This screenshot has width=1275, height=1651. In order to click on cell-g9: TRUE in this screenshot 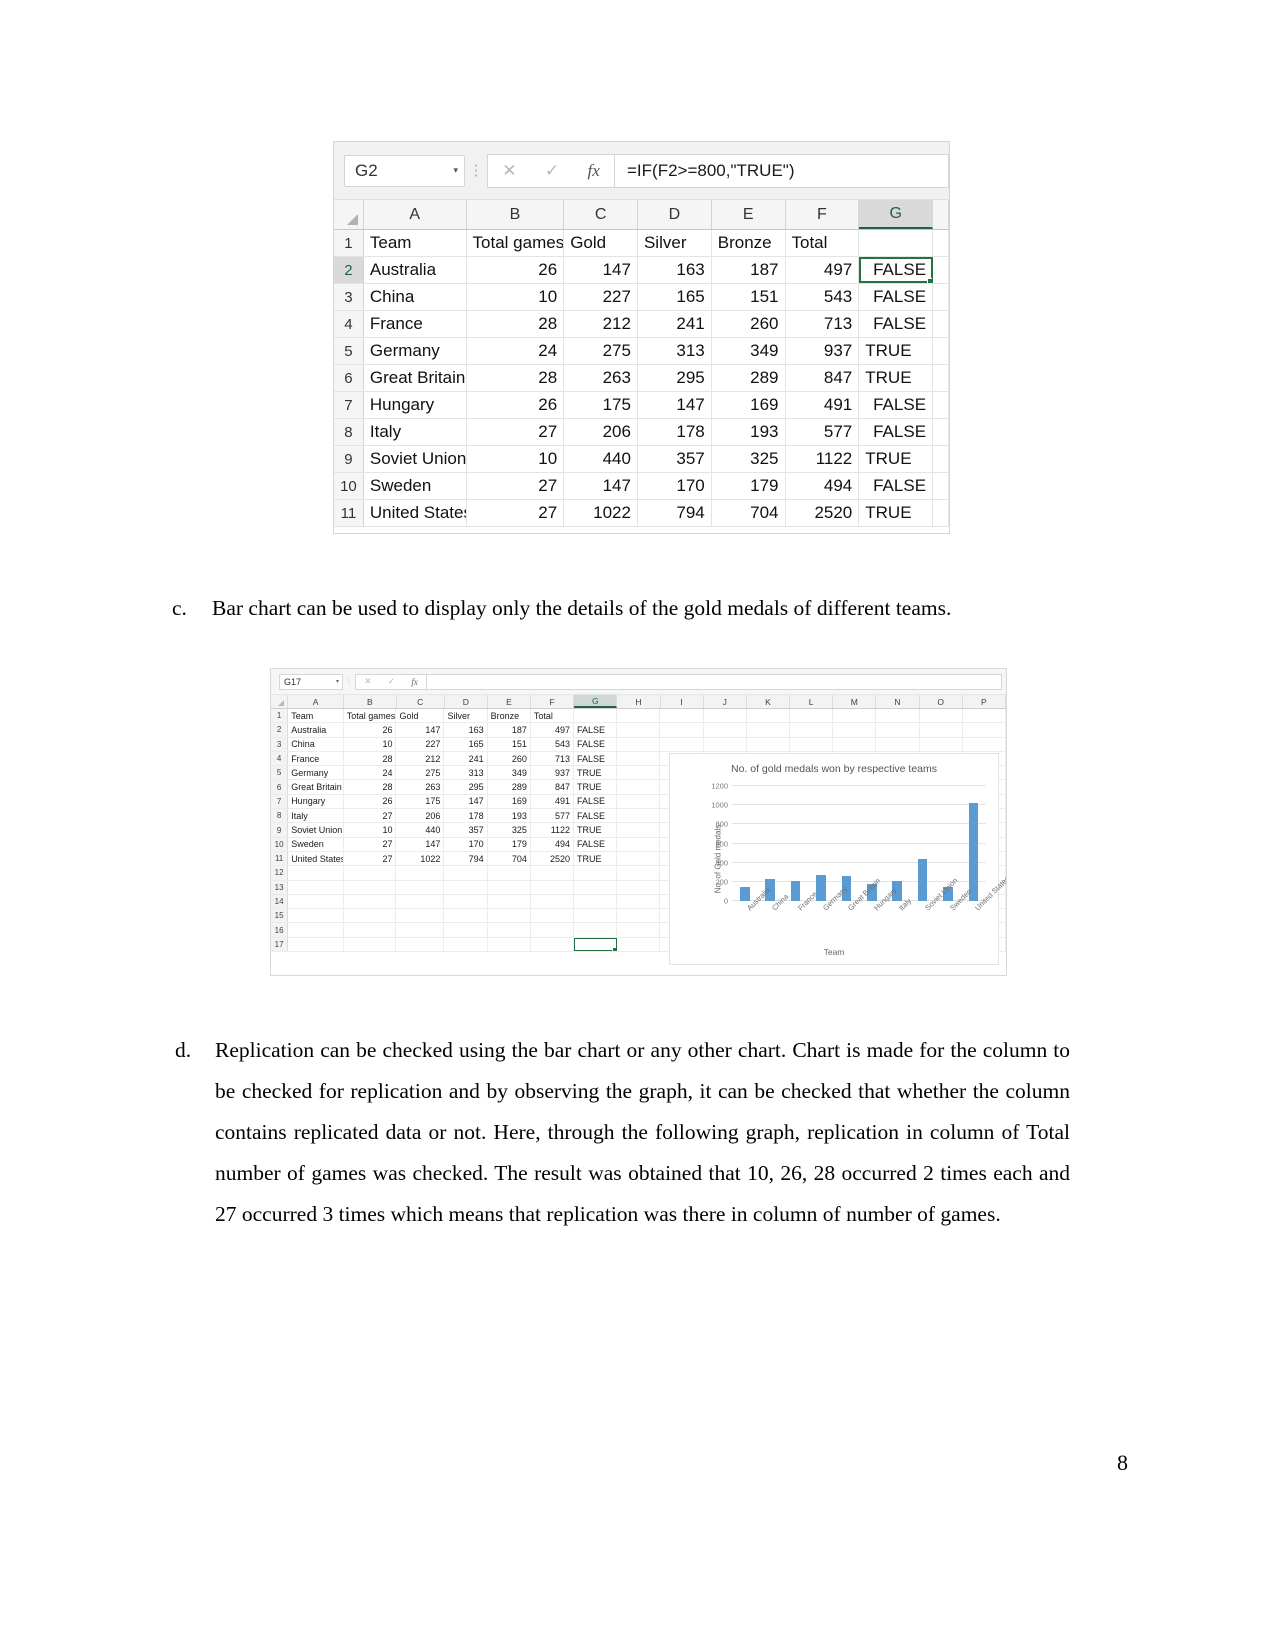, I will do `click(896, 459)`.